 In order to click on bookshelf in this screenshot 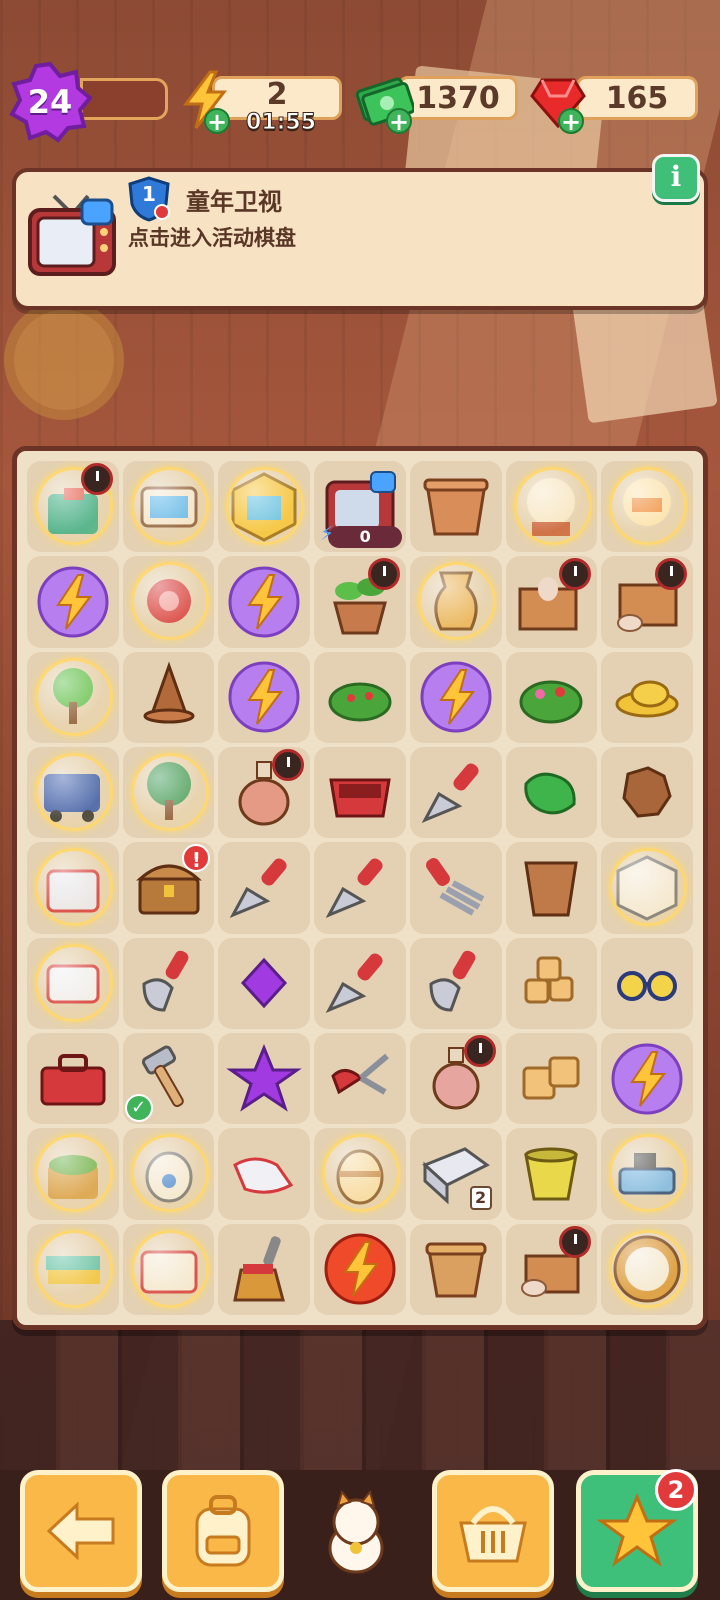, I will do `click(360, 1400)`.